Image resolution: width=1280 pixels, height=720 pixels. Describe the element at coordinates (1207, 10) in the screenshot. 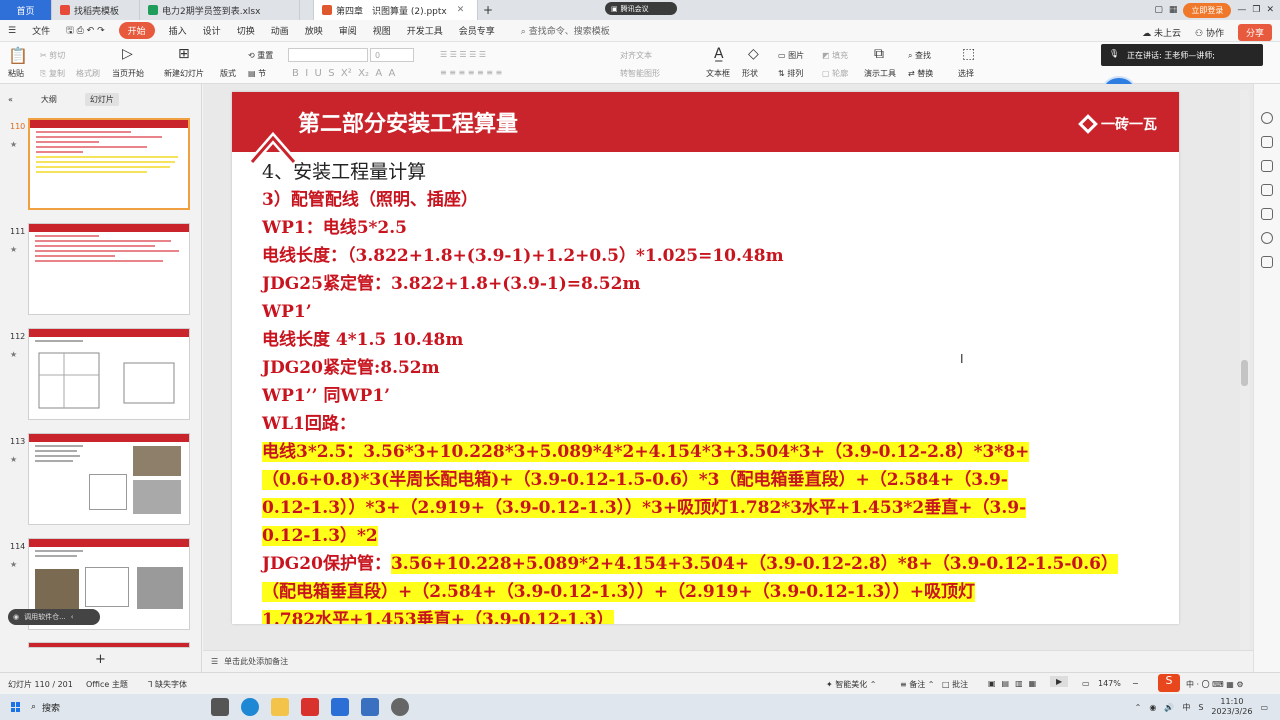

I see `login-button: 立即登录` at that location.